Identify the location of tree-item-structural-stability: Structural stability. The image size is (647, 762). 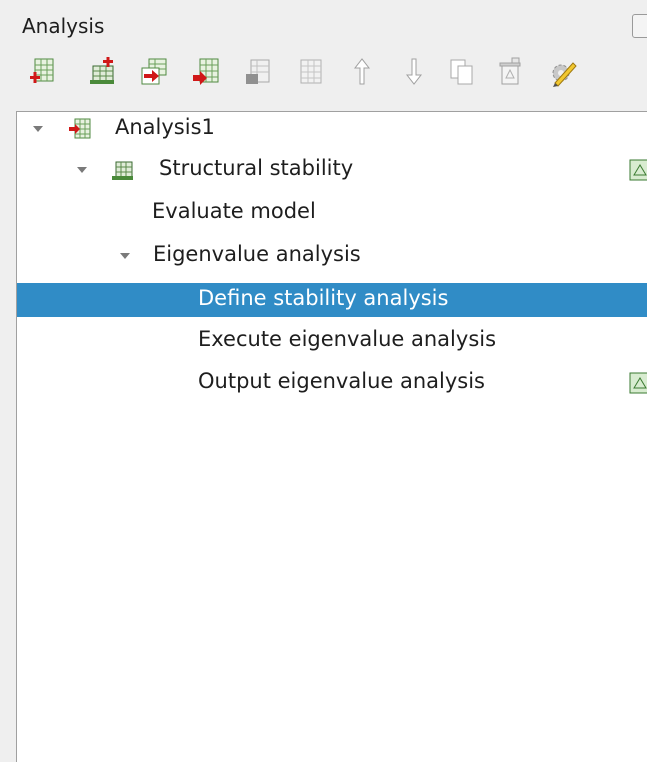
(332, 170).